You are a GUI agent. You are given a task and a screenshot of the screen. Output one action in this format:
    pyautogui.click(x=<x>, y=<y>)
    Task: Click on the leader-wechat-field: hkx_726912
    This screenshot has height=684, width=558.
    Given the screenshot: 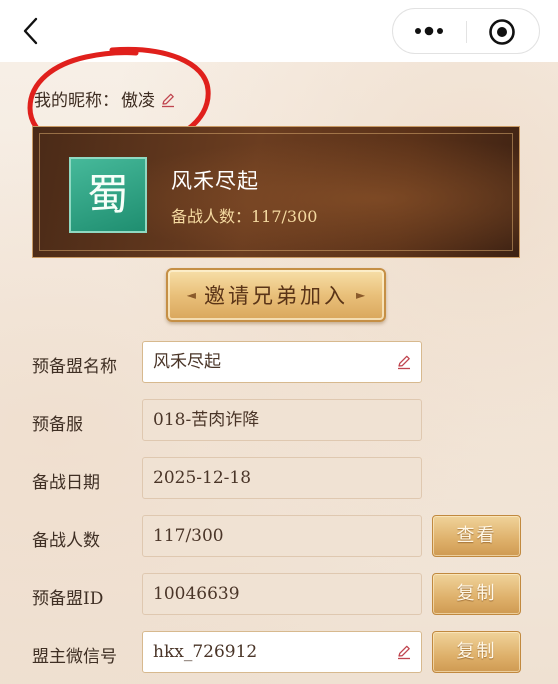 What is the action you would take?
    pyautogui.click(x=282, y=652)
    